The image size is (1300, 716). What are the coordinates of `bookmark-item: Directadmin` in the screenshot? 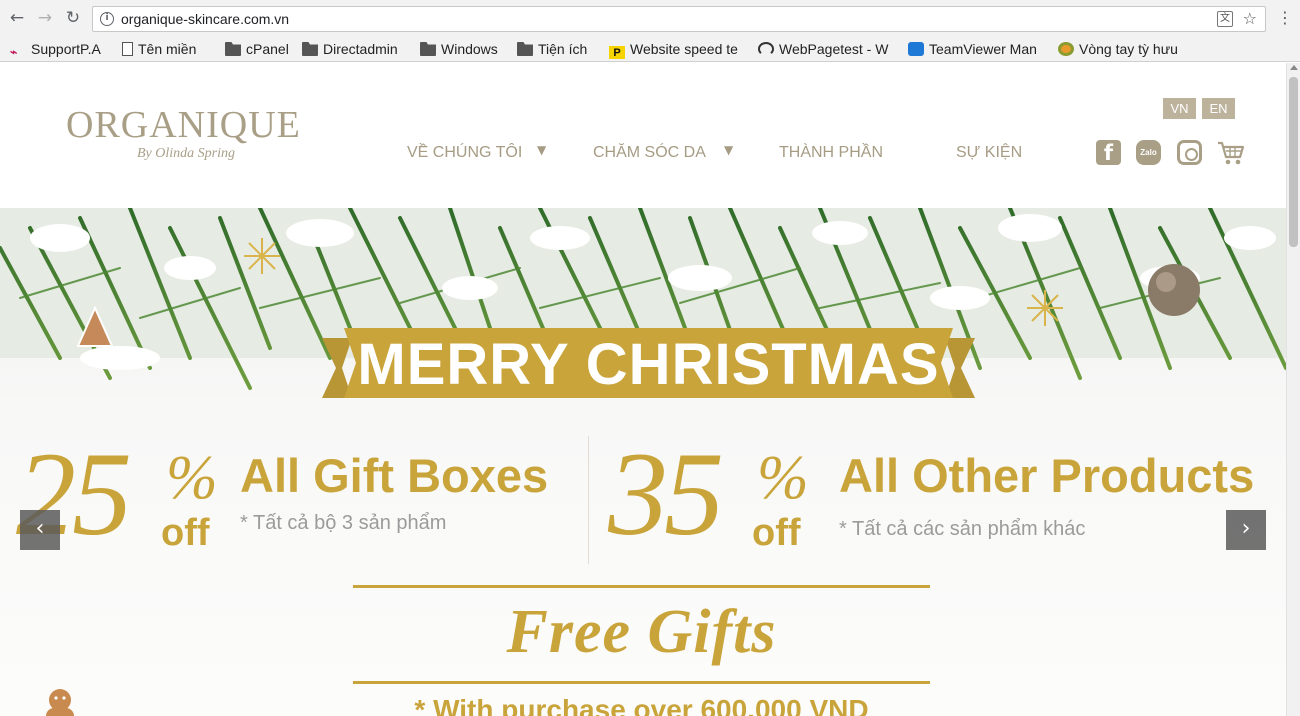 It's located at (350, 49).